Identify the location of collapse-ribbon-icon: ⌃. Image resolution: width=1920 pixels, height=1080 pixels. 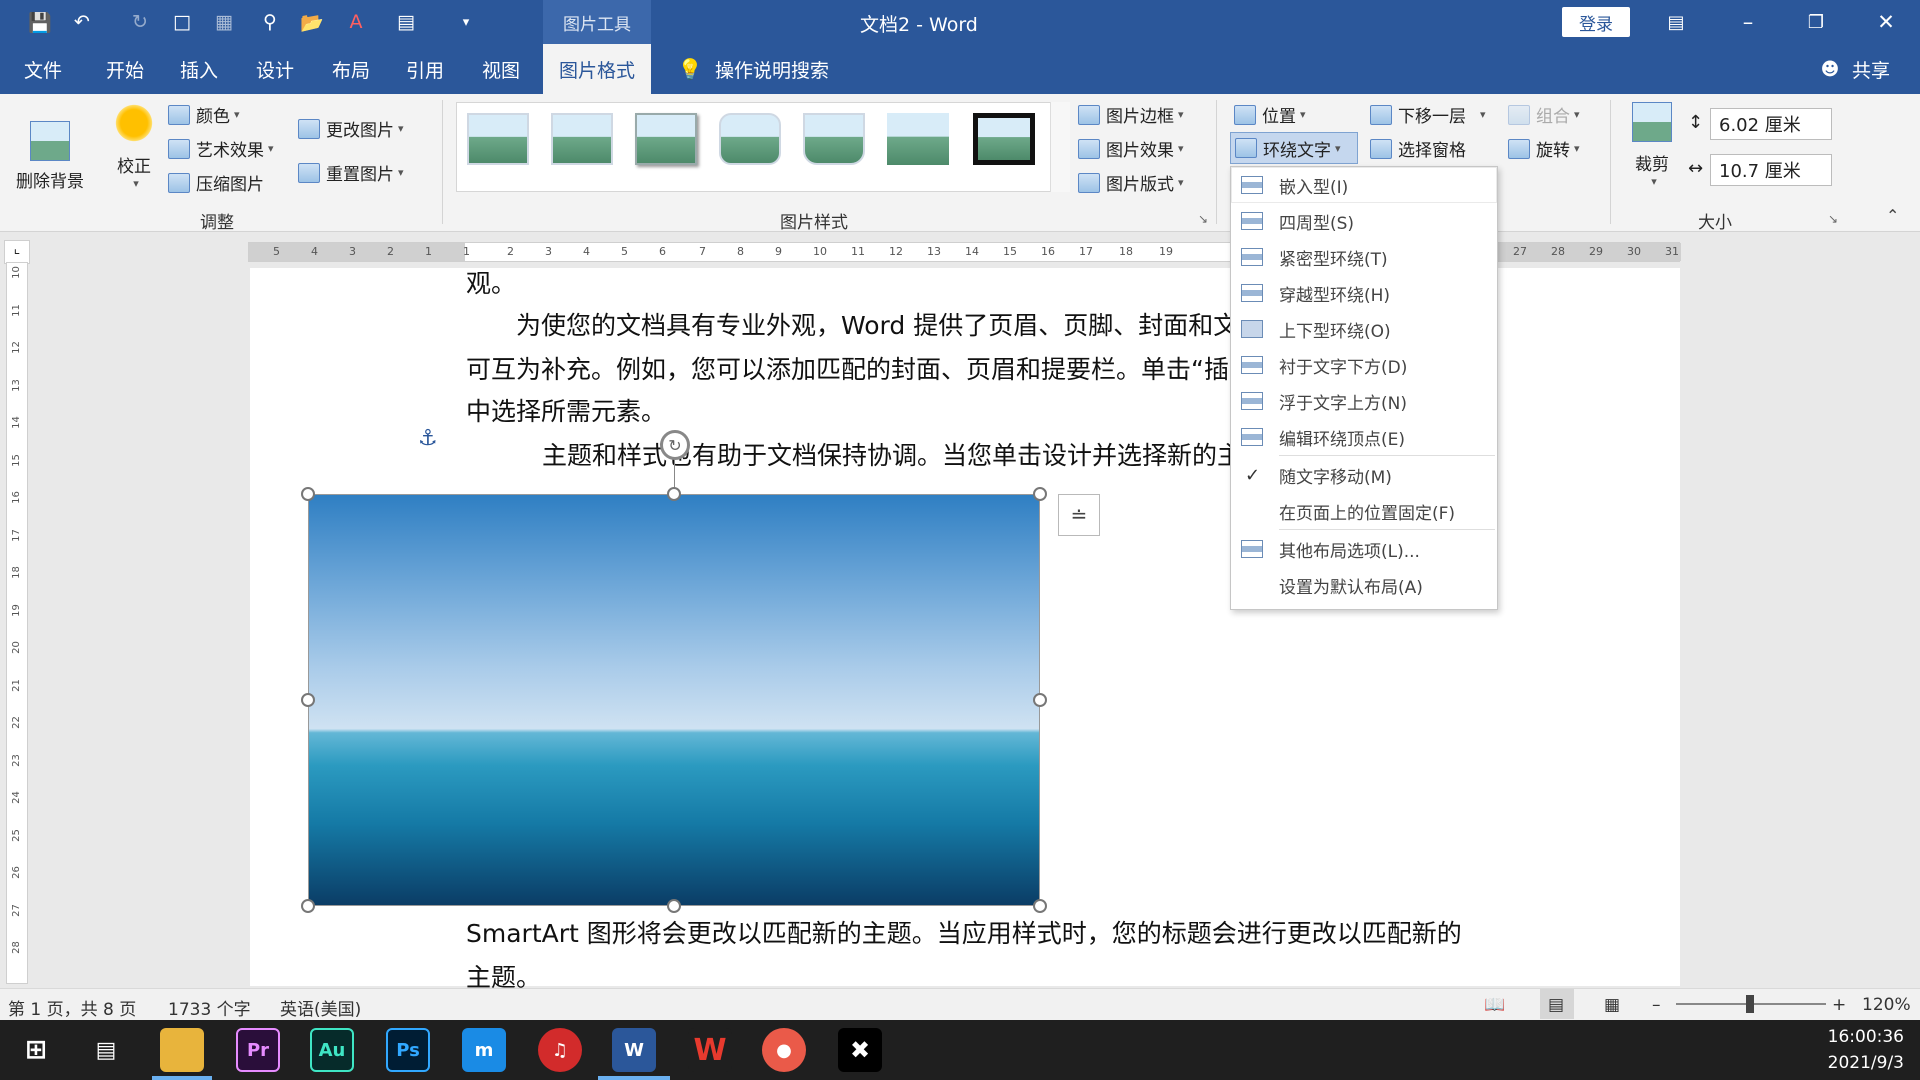
(1892, 215).